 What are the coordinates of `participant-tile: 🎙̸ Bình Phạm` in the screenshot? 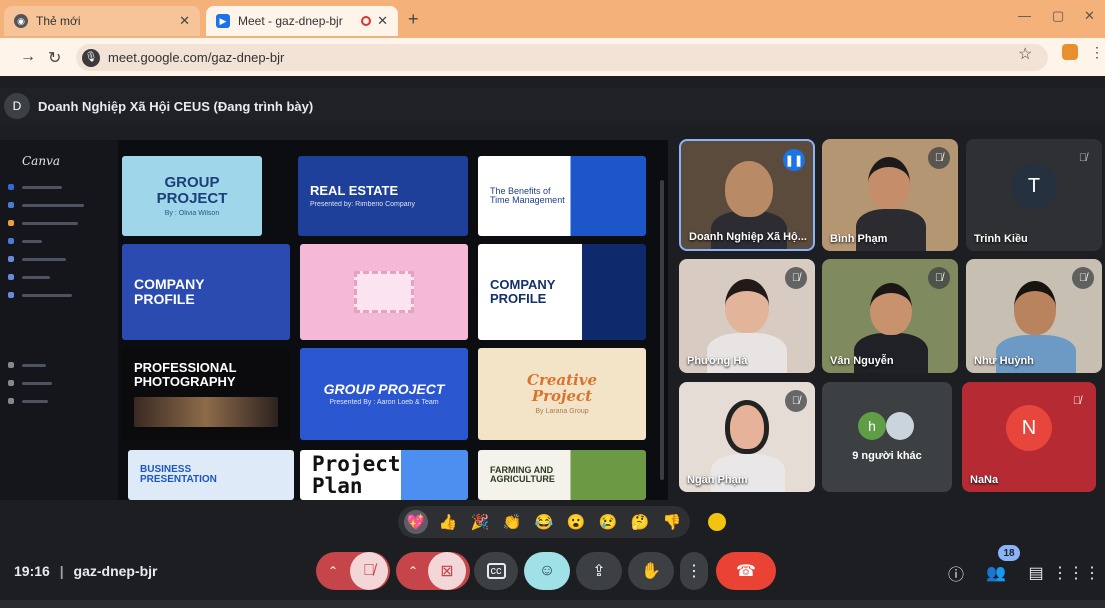 It's located at (890, 195).